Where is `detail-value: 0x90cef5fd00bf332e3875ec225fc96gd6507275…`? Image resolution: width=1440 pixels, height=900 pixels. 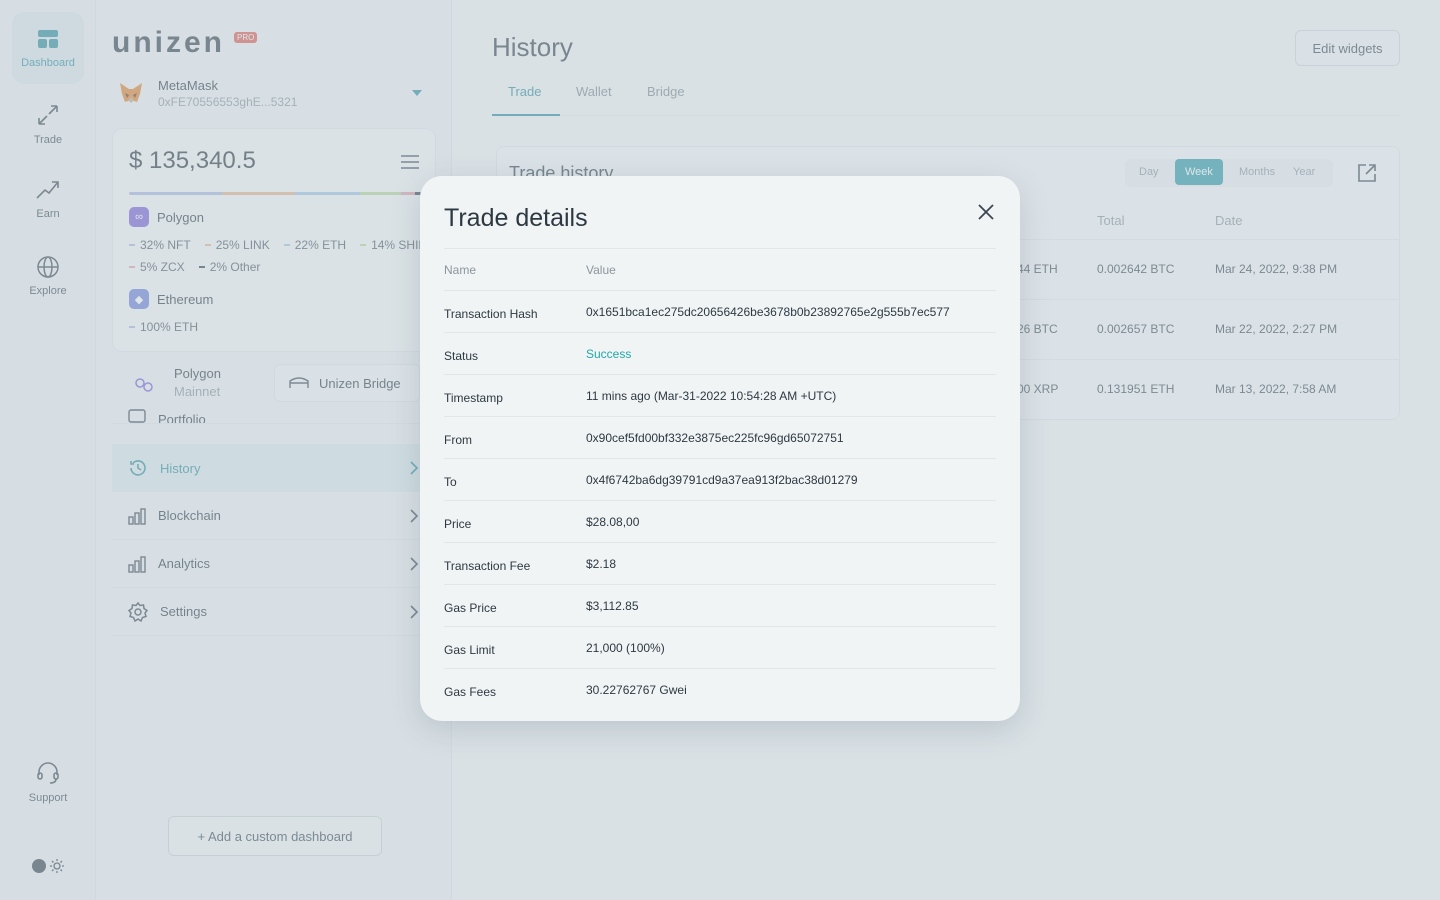 detail-value: 0x90cef5fd00bf332e3875ec225fc96gd6507275… is located at coordinates (715, 438).